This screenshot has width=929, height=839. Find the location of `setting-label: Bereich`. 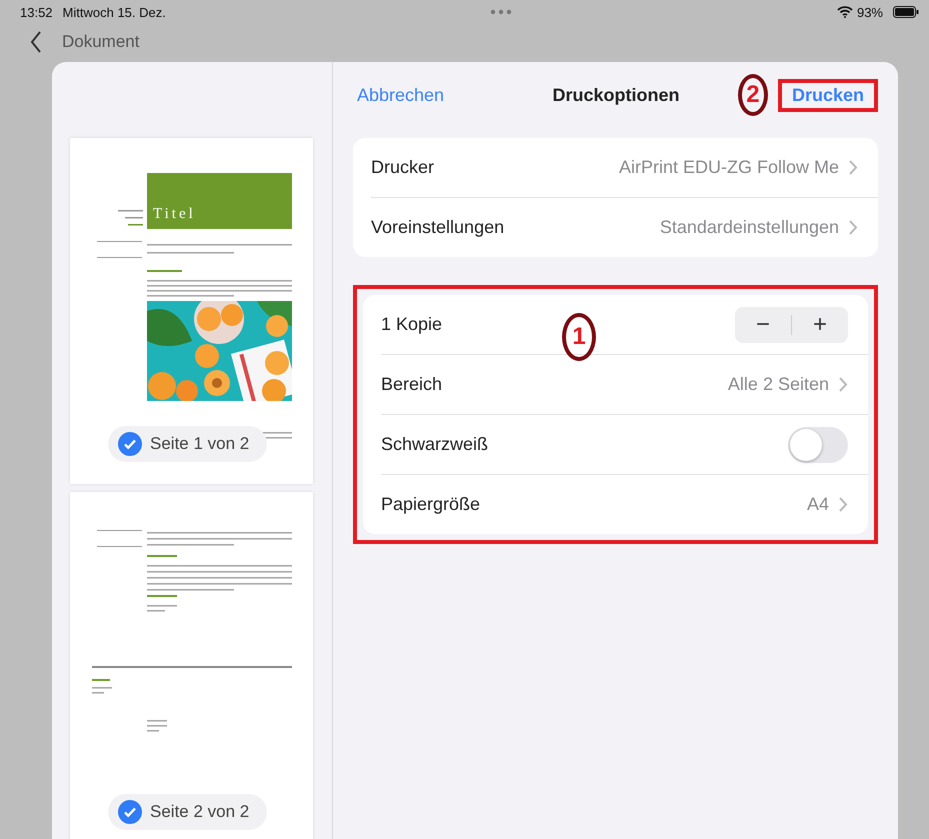

setting-label: Bereich is located at coordinates (412, 384).